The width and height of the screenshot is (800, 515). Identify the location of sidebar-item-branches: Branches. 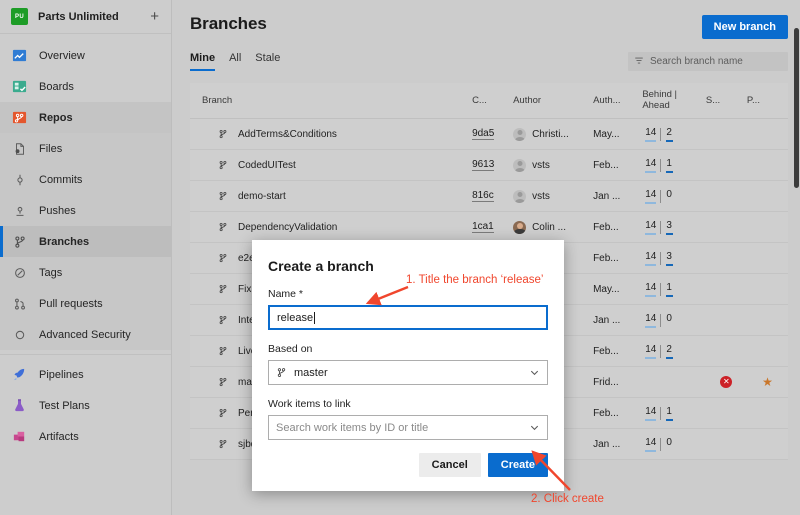
(85, 241).